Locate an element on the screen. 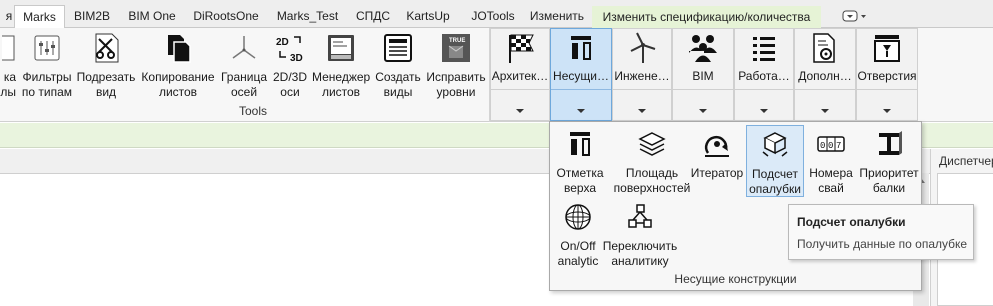  switch-analytics-button: Переключить аналитику is located at coordinates (640, 234).